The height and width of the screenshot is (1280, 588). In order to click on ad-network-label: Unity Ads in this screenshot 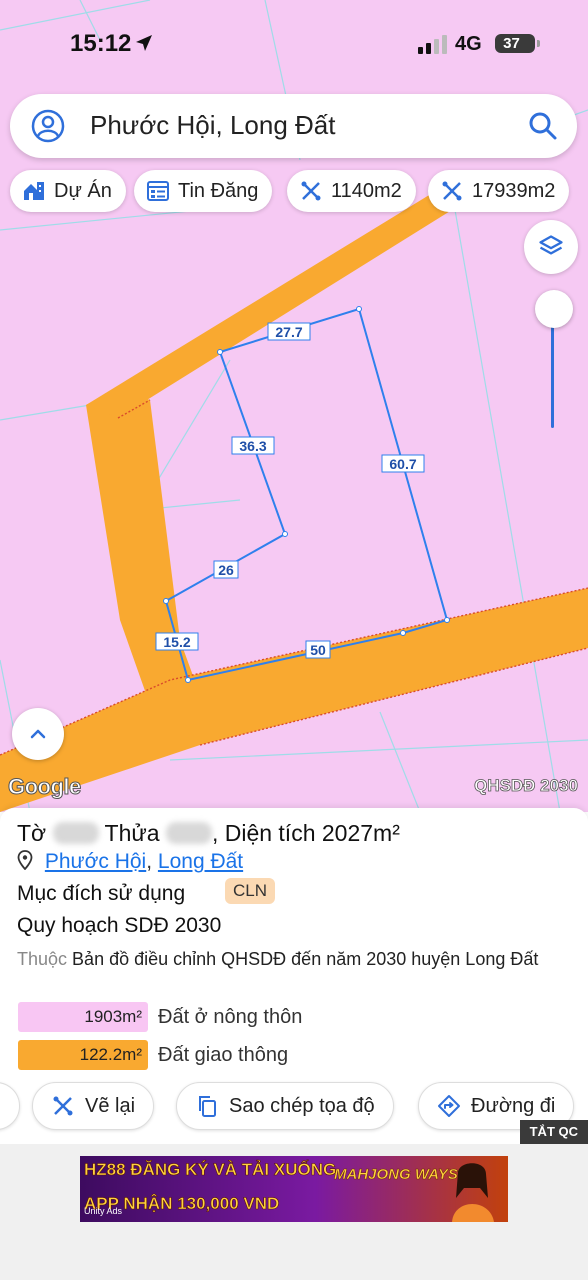, I will do `click(103, 1211)`.